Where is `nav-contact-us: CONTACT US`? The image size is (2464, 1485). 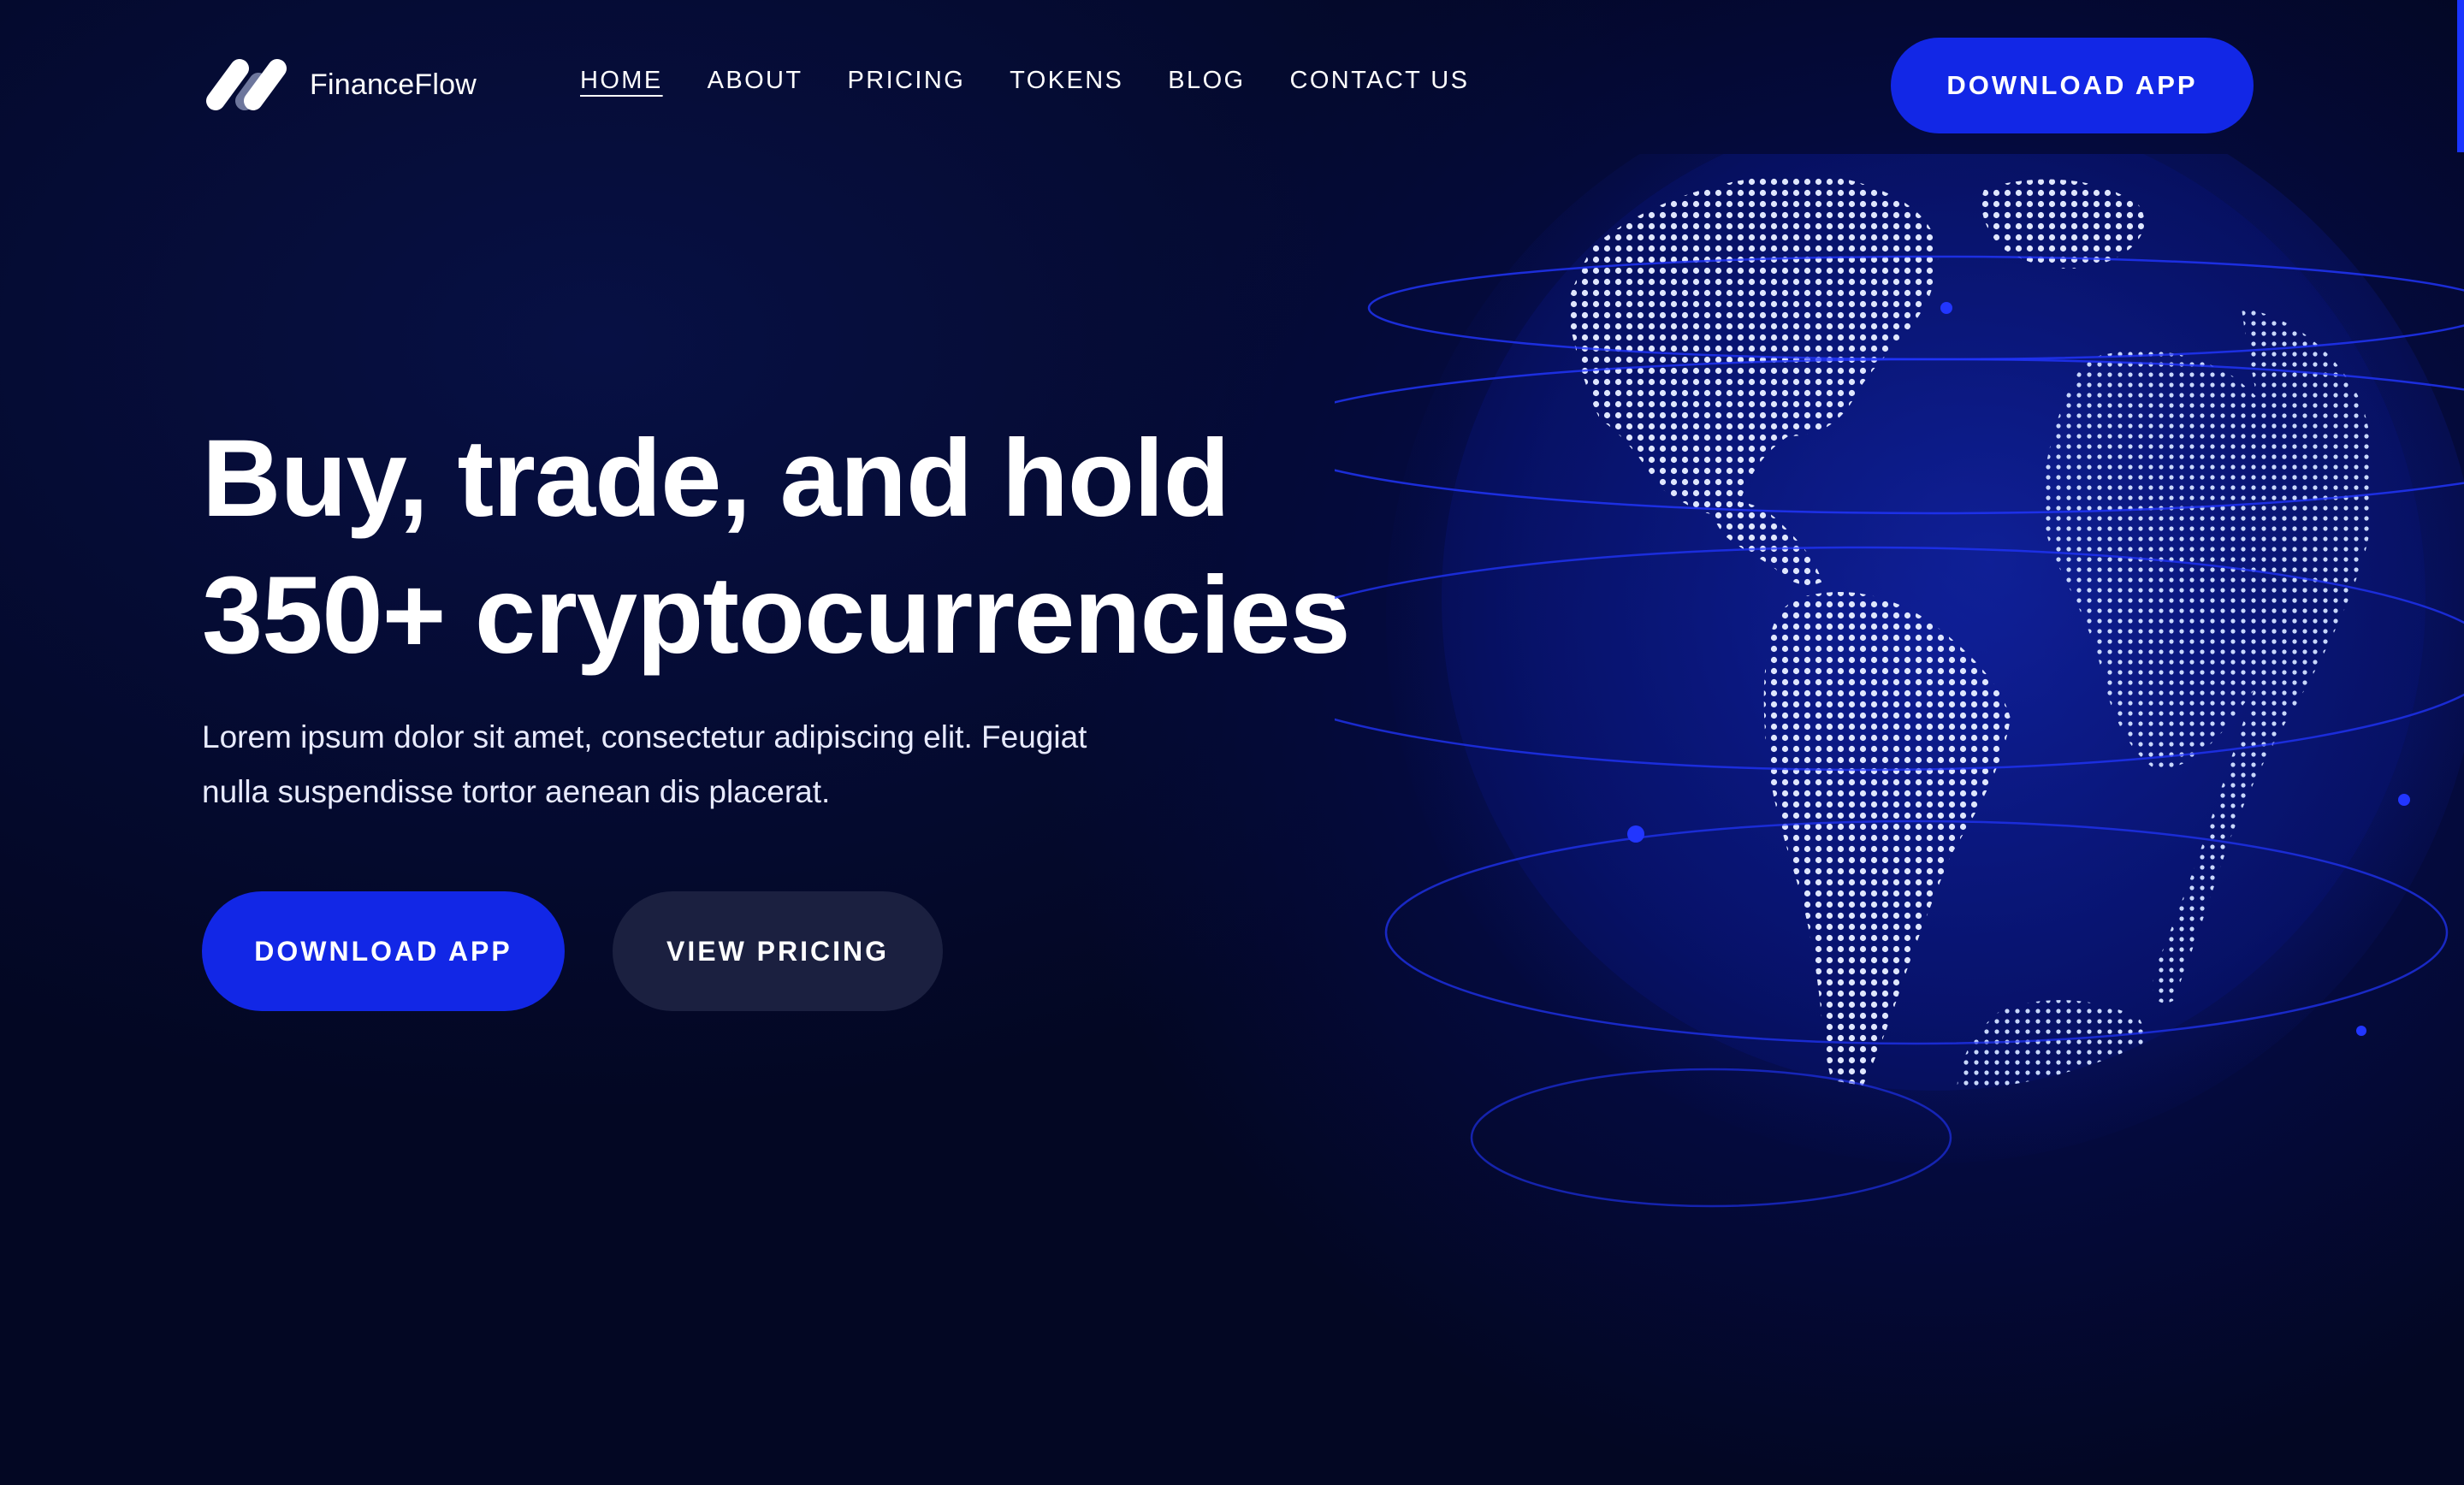
nav-contact-us: CONTACT US is located at coordinates (1379, 84).